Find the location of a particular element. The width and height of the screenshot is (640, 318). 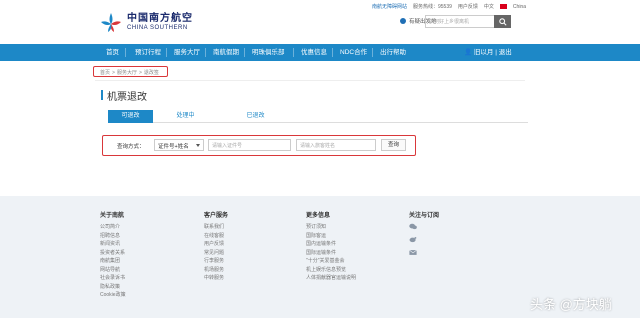

footer-link: 社会录诉书 is located at coordinates (113, 278).